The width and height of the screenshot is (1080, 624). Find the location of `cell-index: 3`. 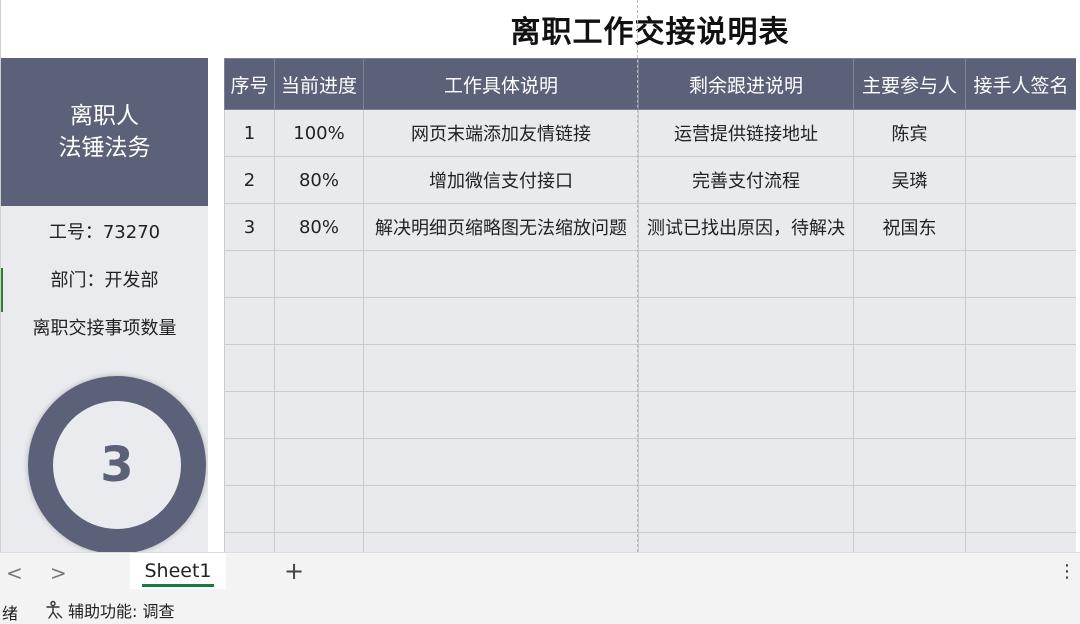

cell-index: 3 is located at coordinates (249, 227).